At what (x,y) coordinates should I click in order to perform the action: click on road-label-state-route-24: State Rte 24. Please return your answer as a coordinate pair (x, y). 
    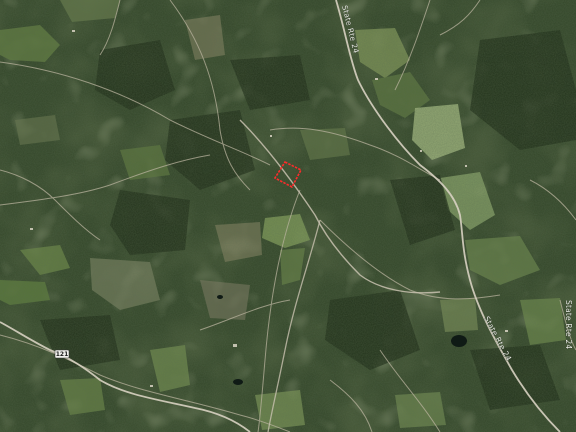
    Looking at the image, I should click on (568, 324).